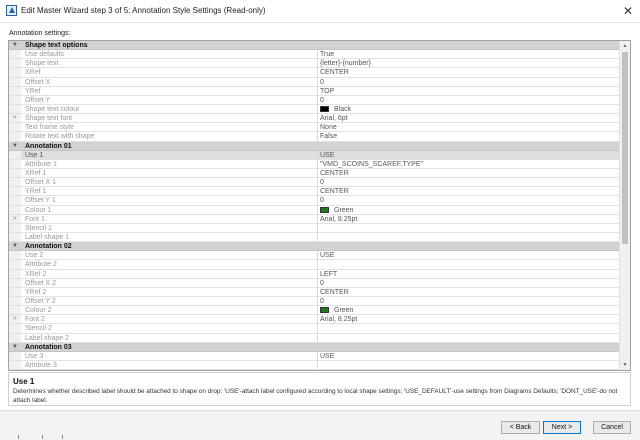 This screenshot has width=640, height=440. What do you see at coordinates (314, 365) in the screenshot?
I see `property-row: Attribute 3` at bounding box center [314, 365].